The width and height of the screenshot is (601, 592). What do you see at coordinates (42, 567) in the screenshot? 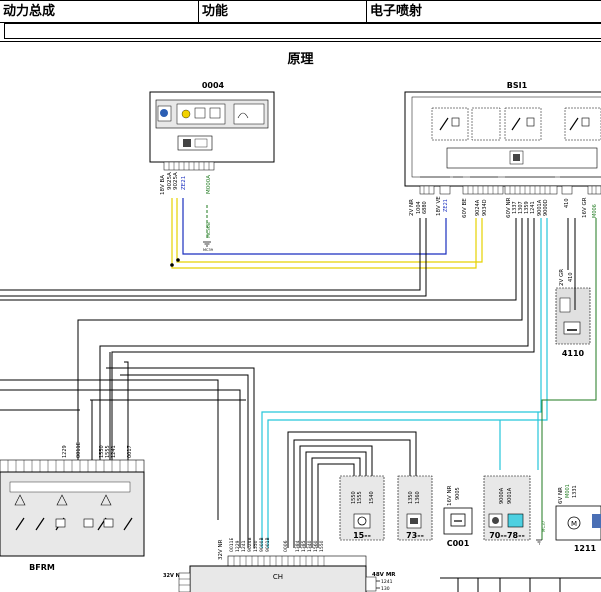
I see `label-bfrm: BFRM` at bounding box center [42, 567].